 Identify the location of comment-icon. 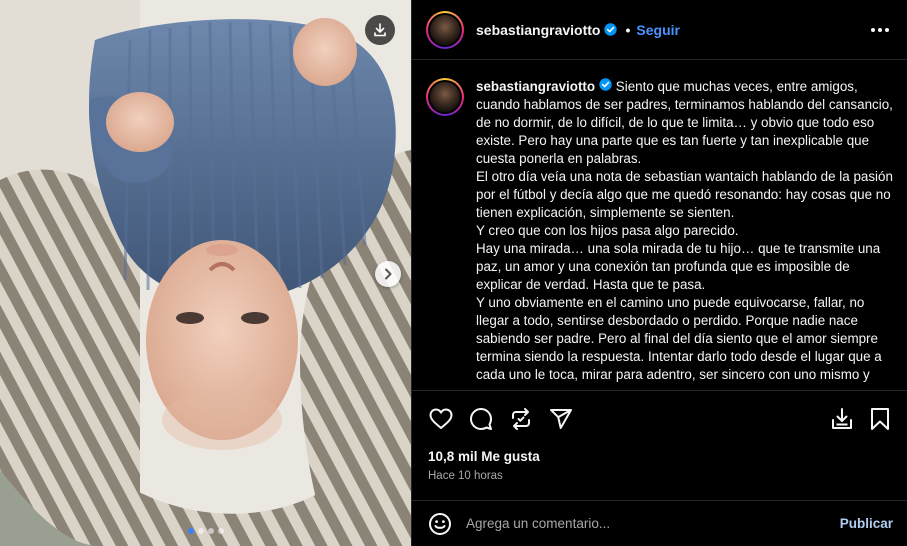
(481, 418).